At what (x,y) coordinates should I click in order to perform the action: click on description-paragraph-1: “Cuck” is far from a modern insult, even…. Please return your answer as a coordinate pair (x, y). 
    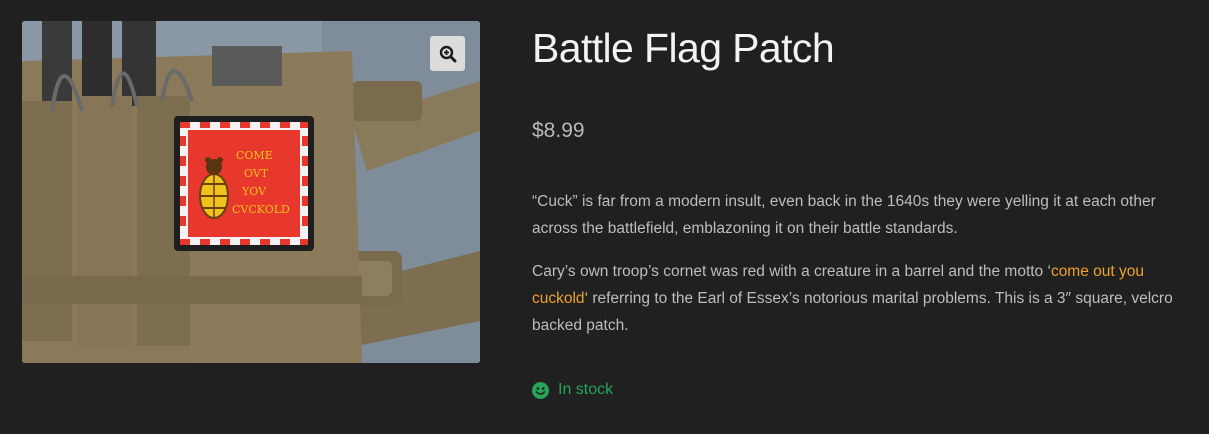
    Looking at the image, I should click on (844, 215).